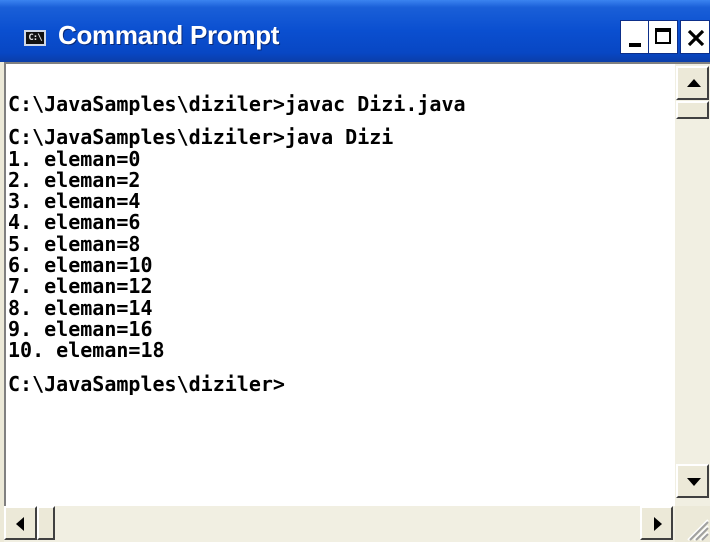  Describe the element at coordinates (237, 104) in the screenshot. I see `console-line: C:\JavaSamples\diziler>javac Dizi.java` at that location.